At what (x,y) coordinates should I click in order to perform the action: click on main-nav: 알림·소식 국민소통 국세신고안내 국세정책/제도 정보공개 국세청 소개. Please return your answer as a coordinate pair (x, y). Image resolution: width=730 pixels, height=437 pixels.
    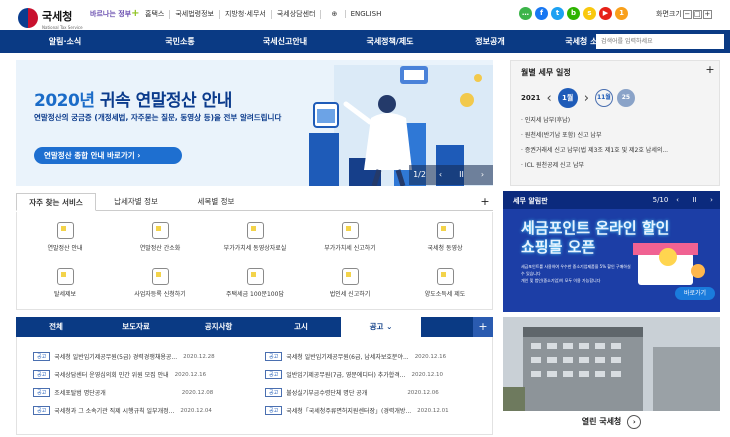
    Looking at the image, I should click on (365, 41).